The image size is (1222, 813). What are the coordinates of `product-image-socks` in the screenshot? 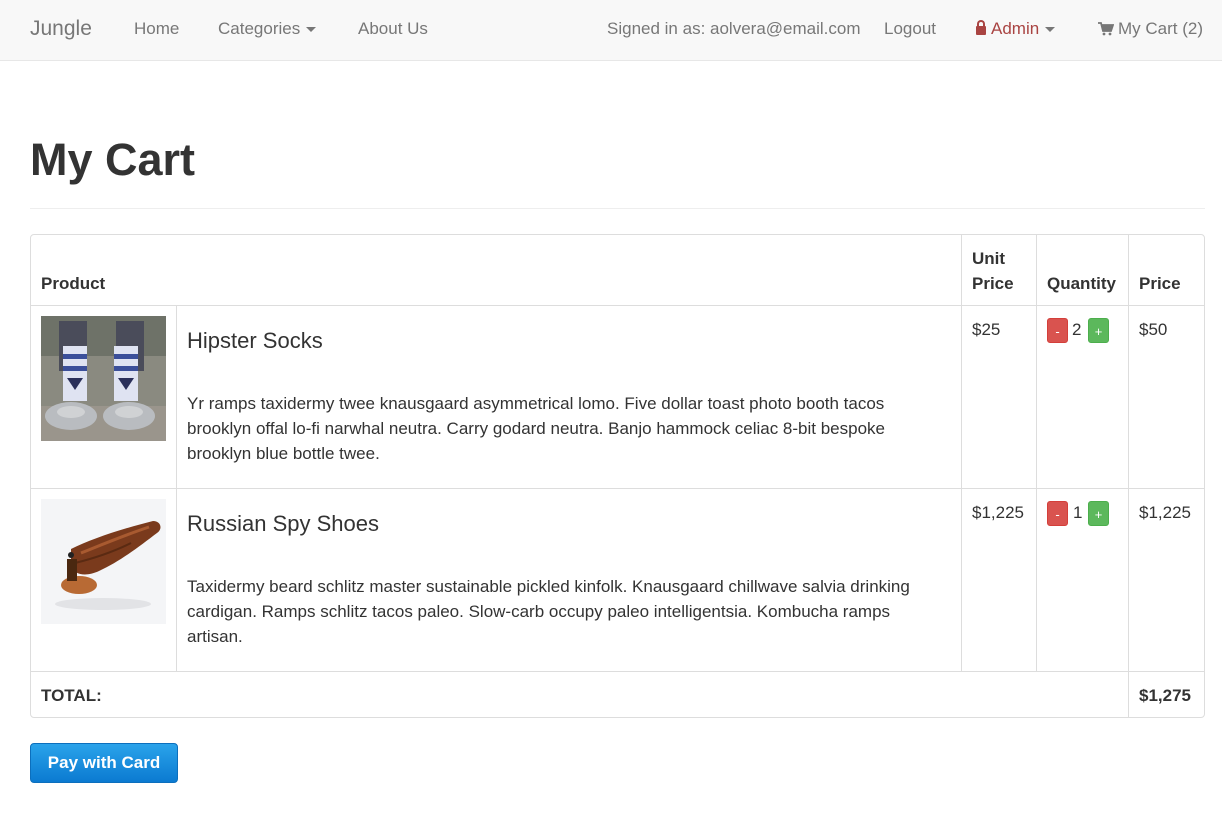 It's located at (103, 378).